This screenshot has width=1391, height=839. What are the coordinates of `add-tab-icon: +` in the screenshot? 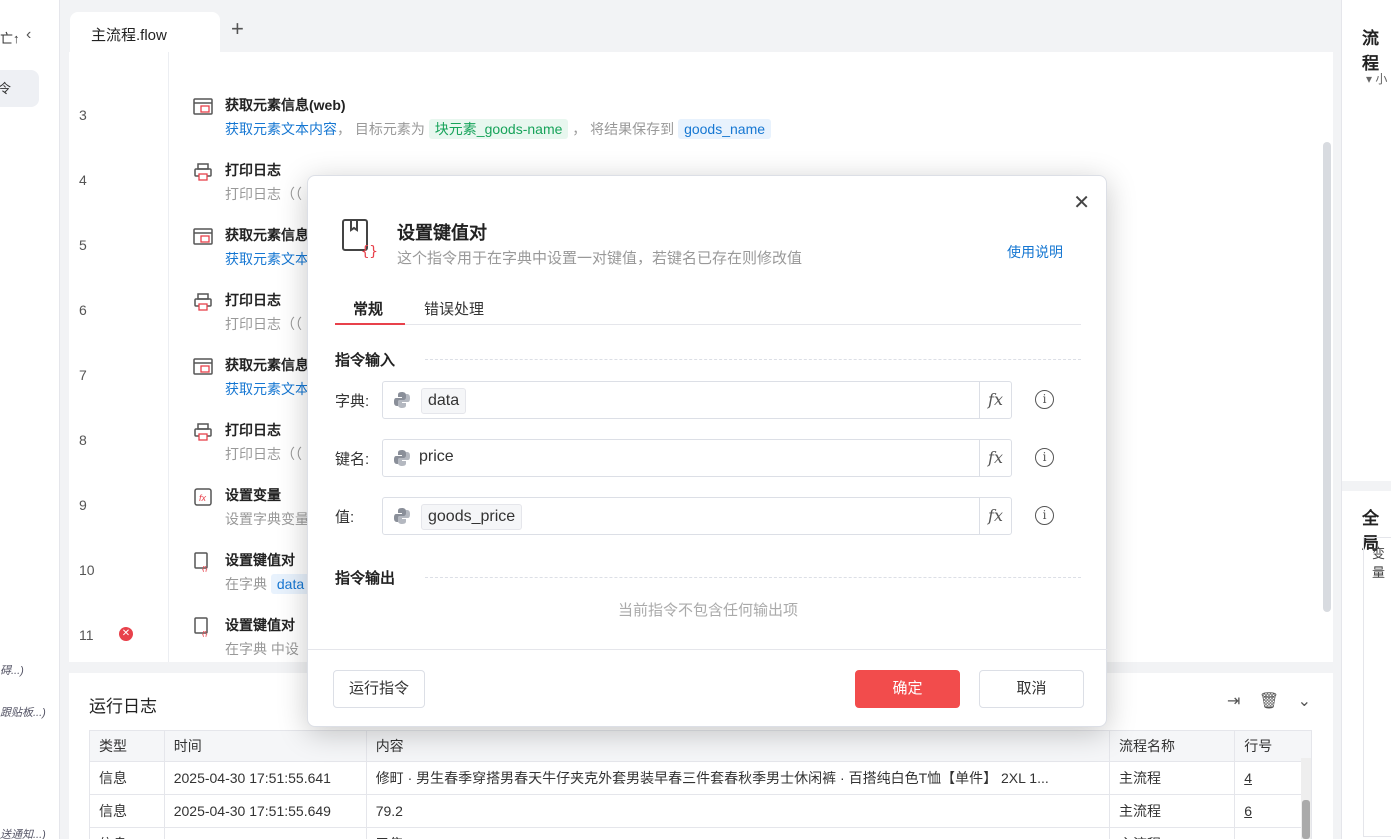 It's located at (237, 29).